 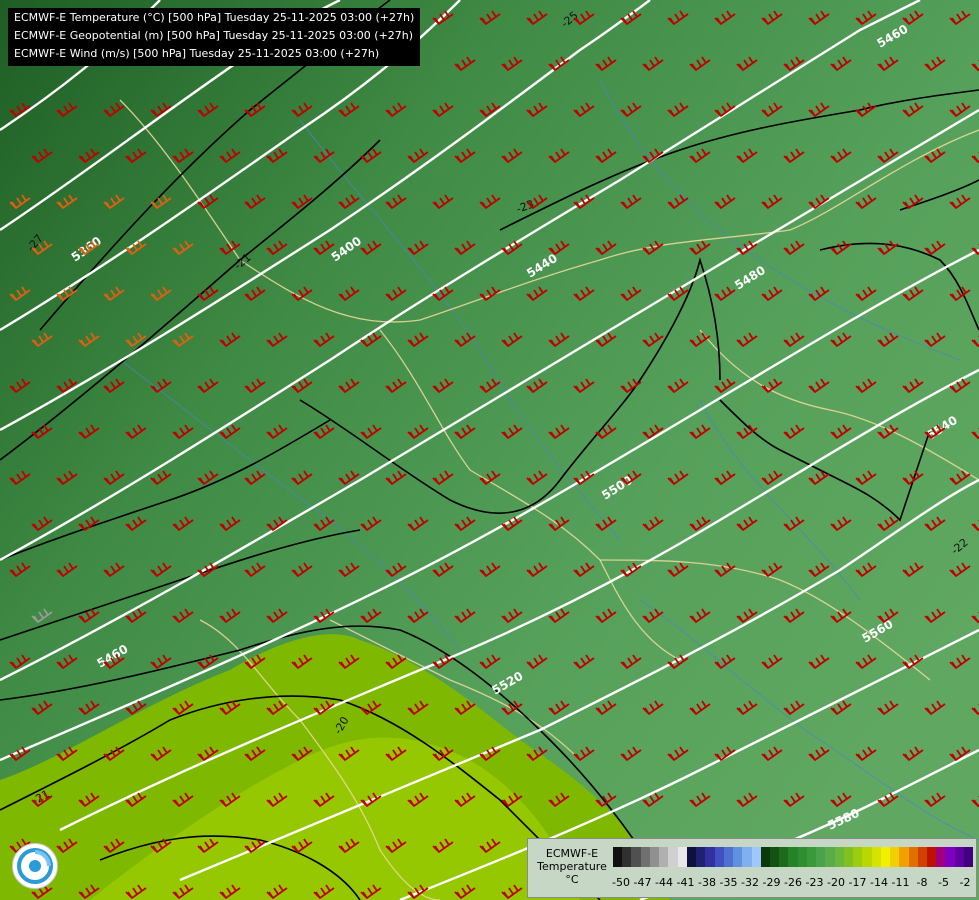 What do you see at coordinates (879, 882) in the screenshot?
I see `legend-tick: -14` at bounding box center [879, 882].